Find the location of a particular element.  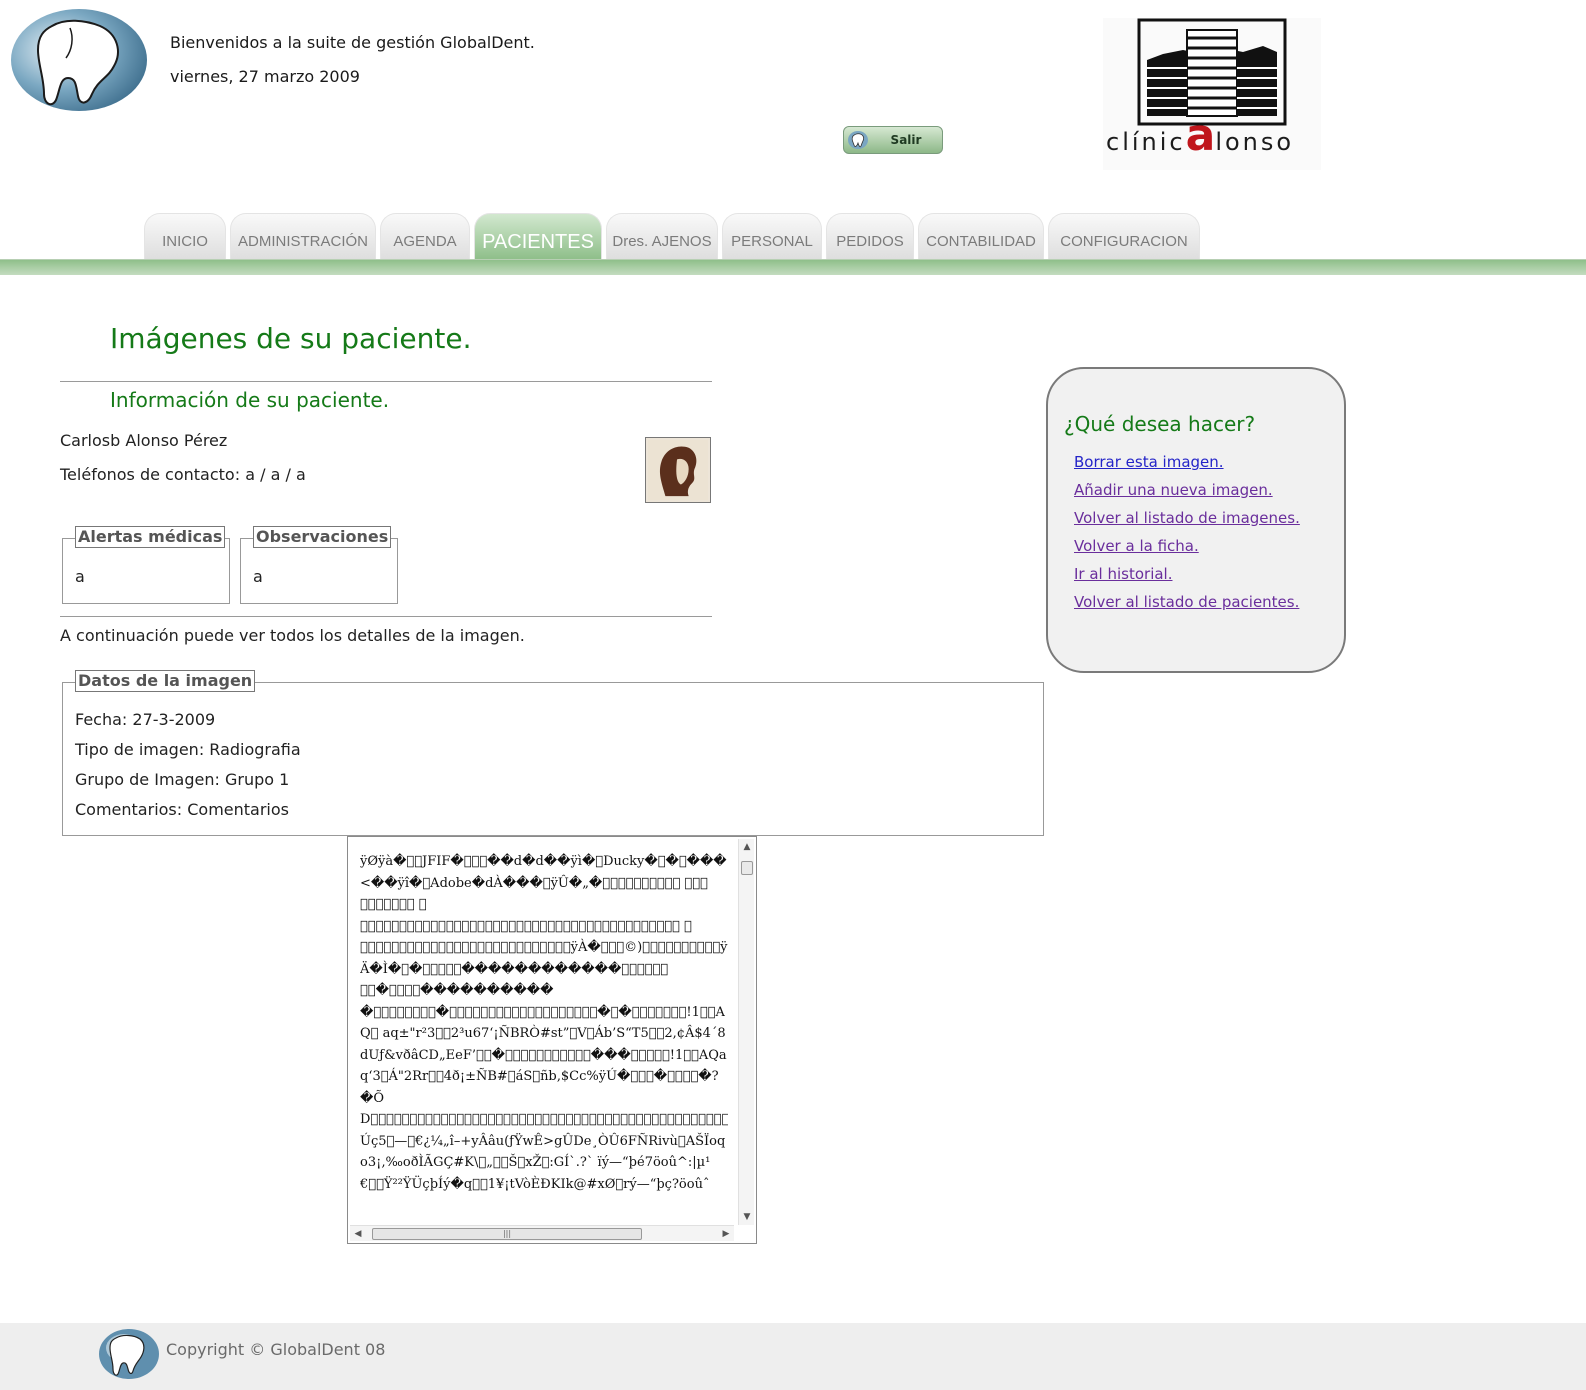

scroll-right-arrow-icon: ▶ is located at coordinates (726, 1234).